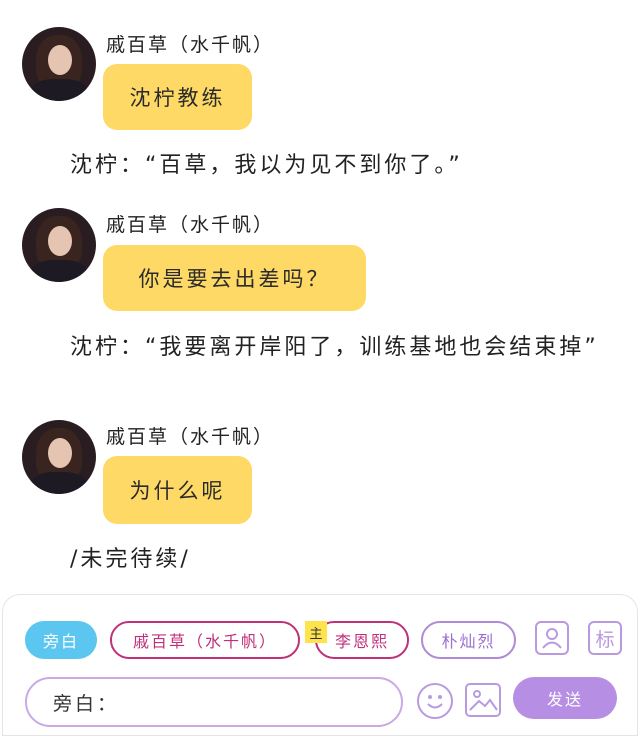 Image resolution: width=640 pixels, height=736 pixels. I want to click on image-svg, so click(483, 700).